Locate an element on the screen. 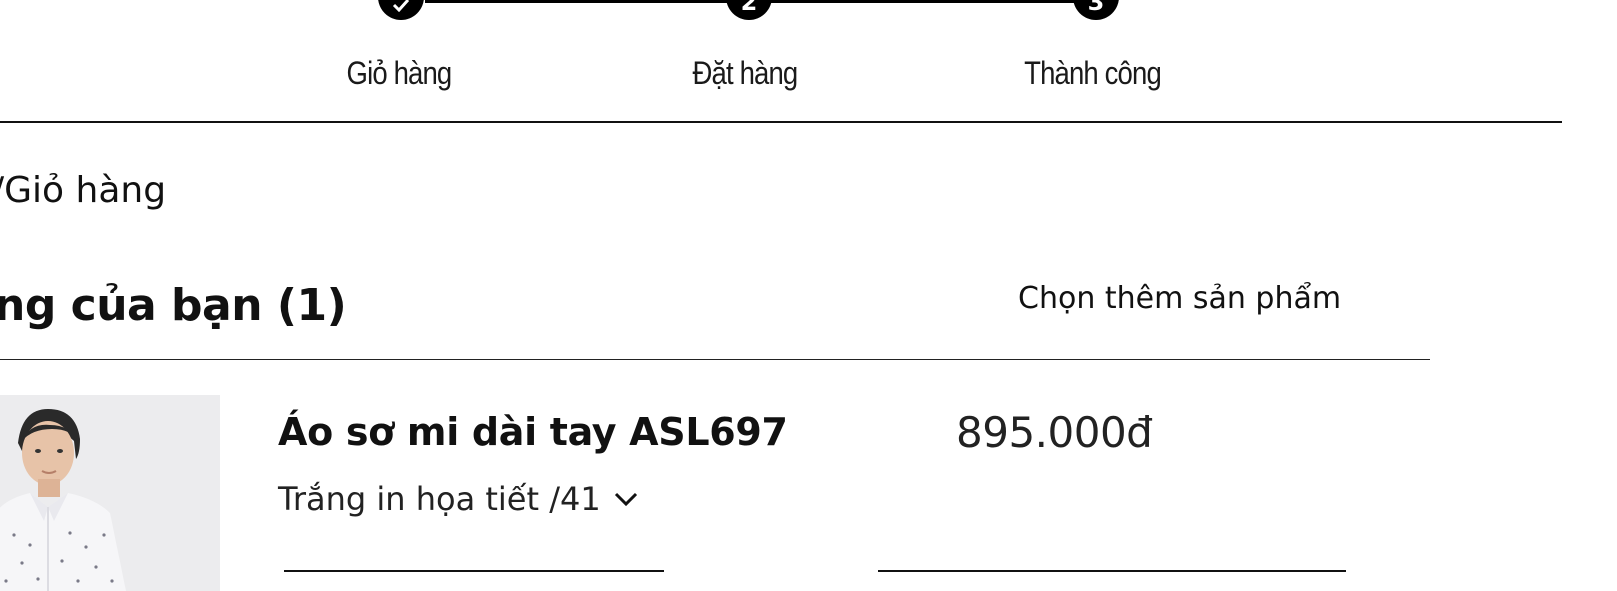  step-3-number: 3 is located at coordinates (1096, 8).